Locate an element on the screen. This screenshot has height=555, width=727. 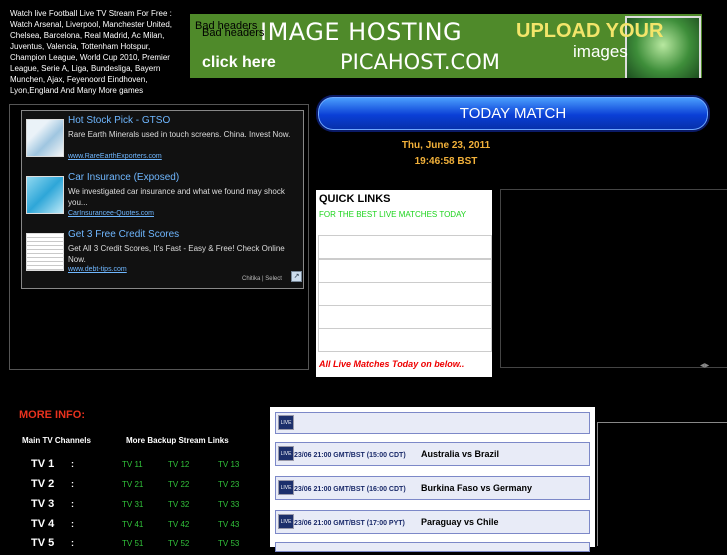
tv-channel-row: TV 5 : TV 51 TV 52 TV 53 is located at coordinates (135, 546).